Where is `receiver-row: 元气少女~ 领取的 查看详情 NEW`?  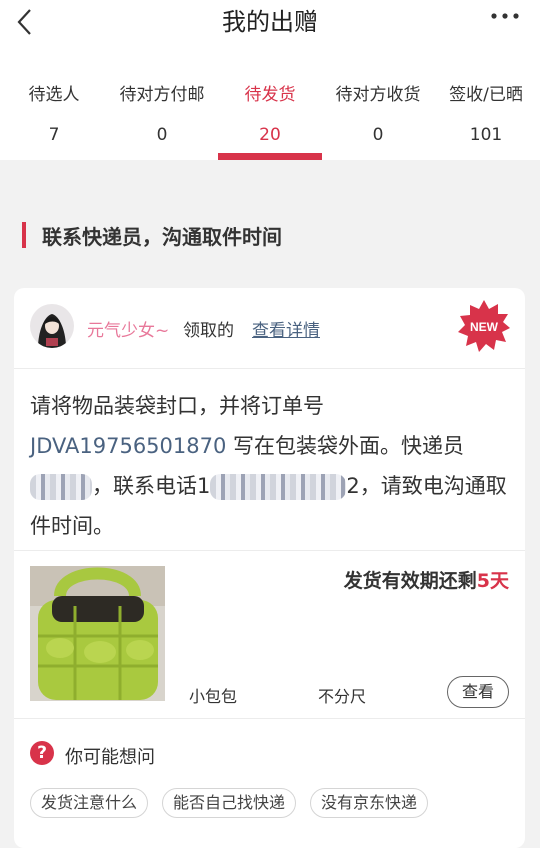
receiver-row: 元气少女~ 领取的 查看详情 NEW is located at coordinates (269, 328).